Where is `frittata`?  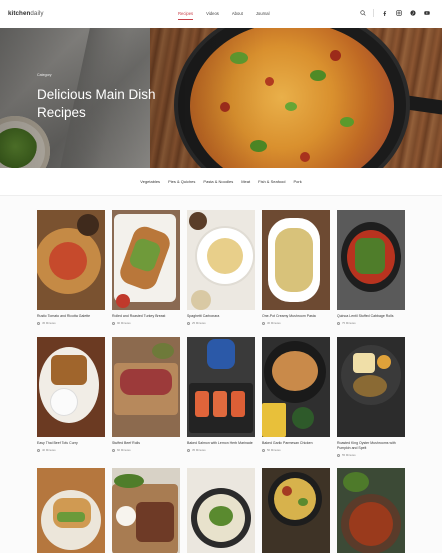
frittata is located at coordinates (295, 499).